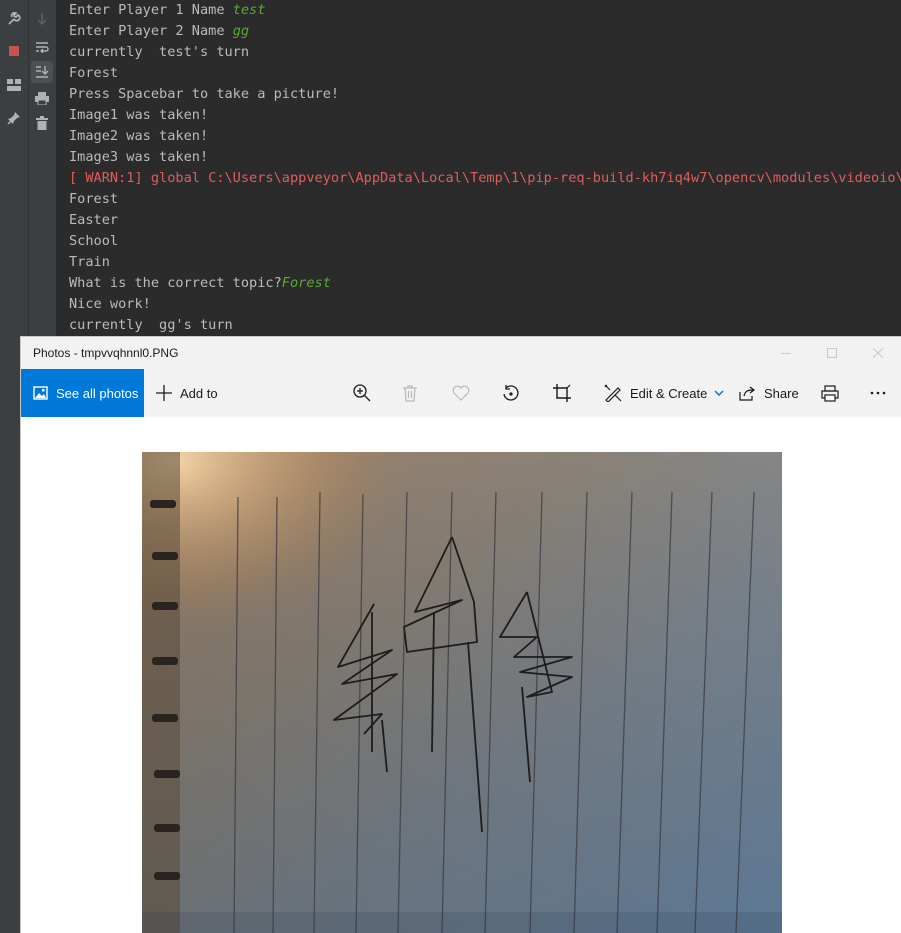 The height and width of the screenshot is (933, 901). I want to click on rotate-button, so click(511, 393).